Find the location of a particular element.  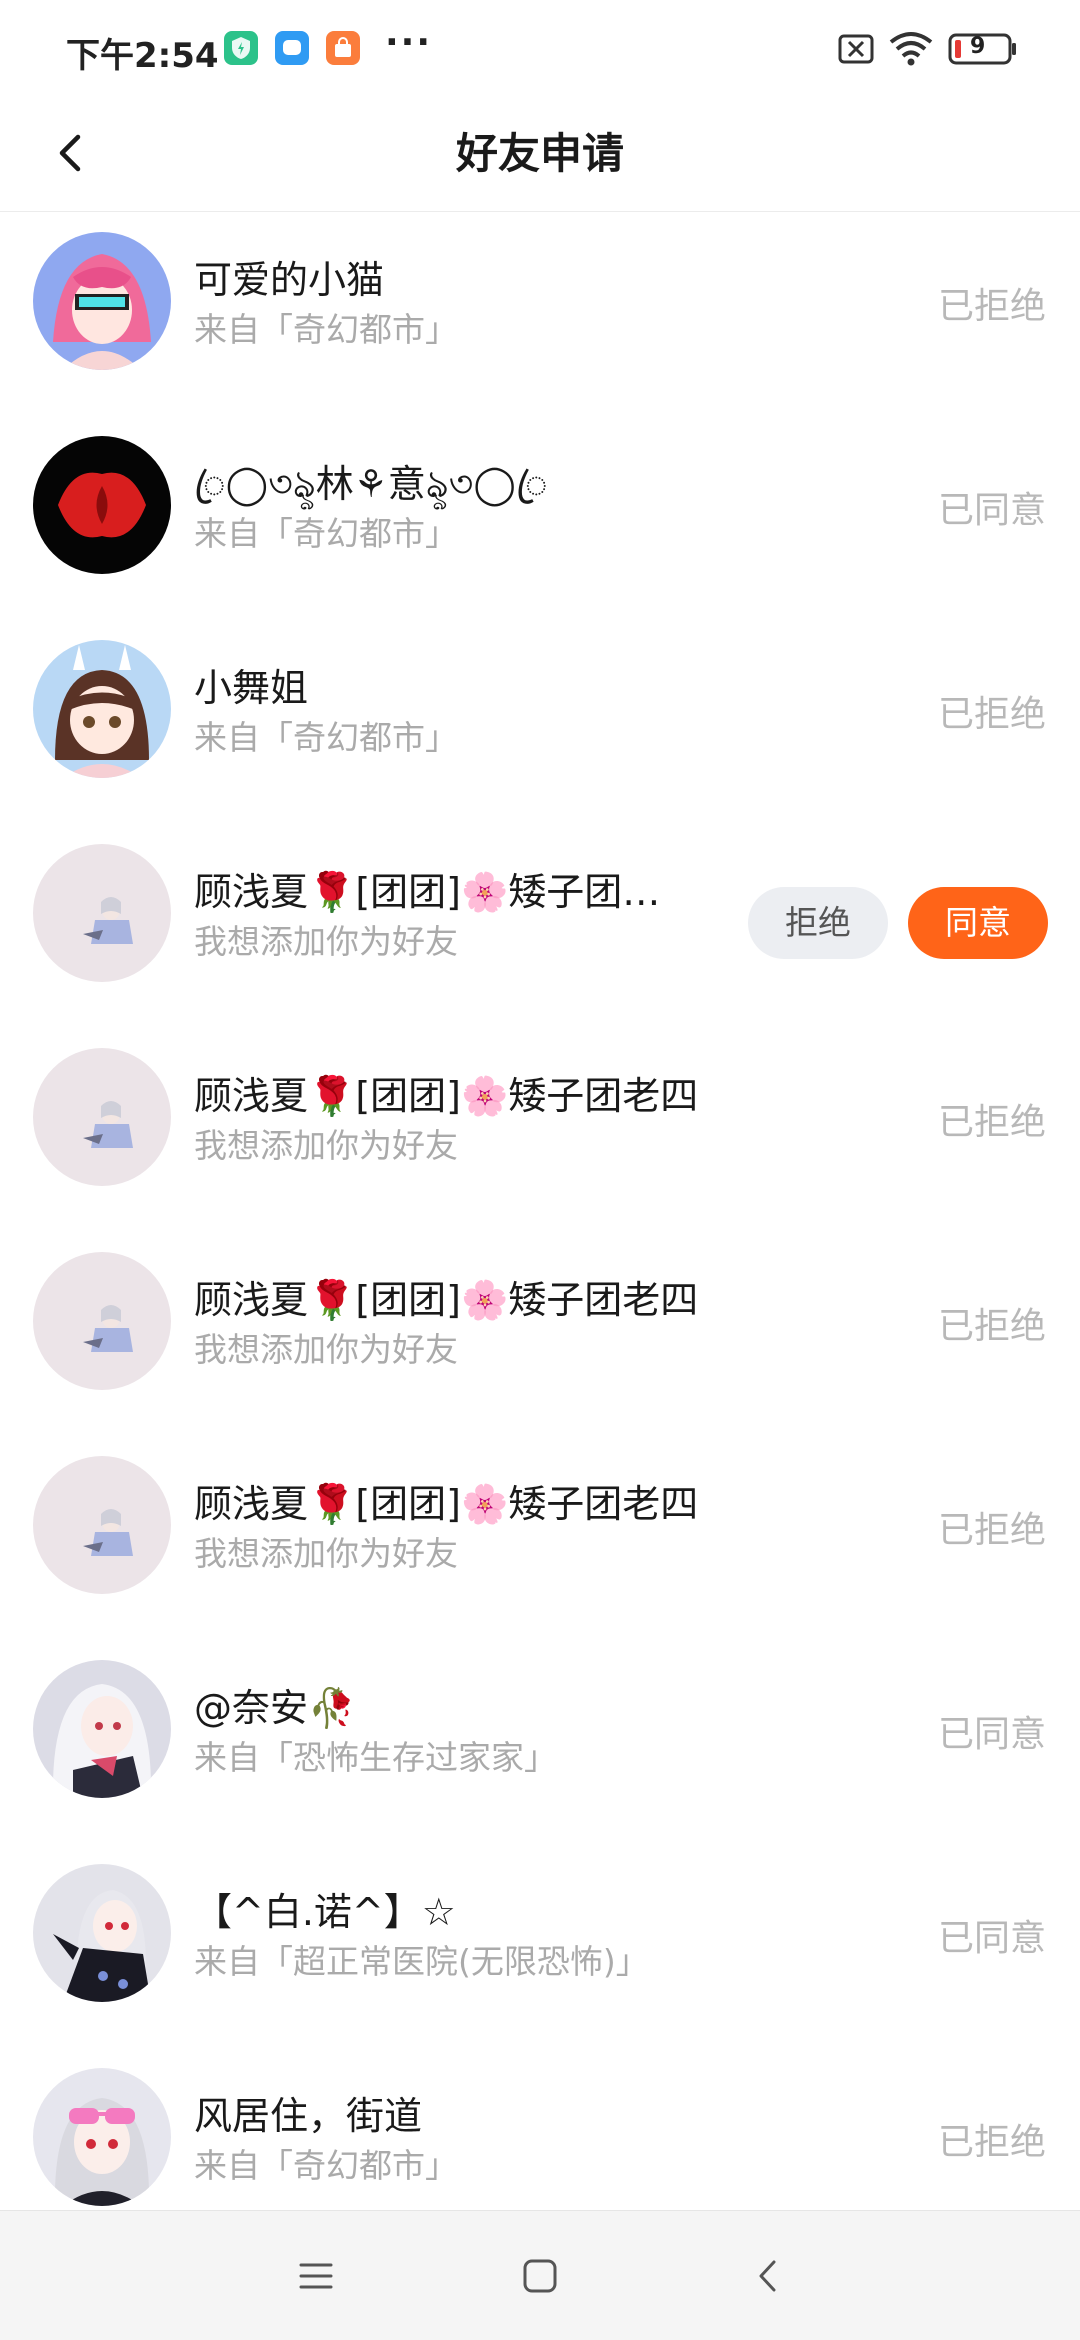

shield-app-icon is located at coordinates (241, 48).